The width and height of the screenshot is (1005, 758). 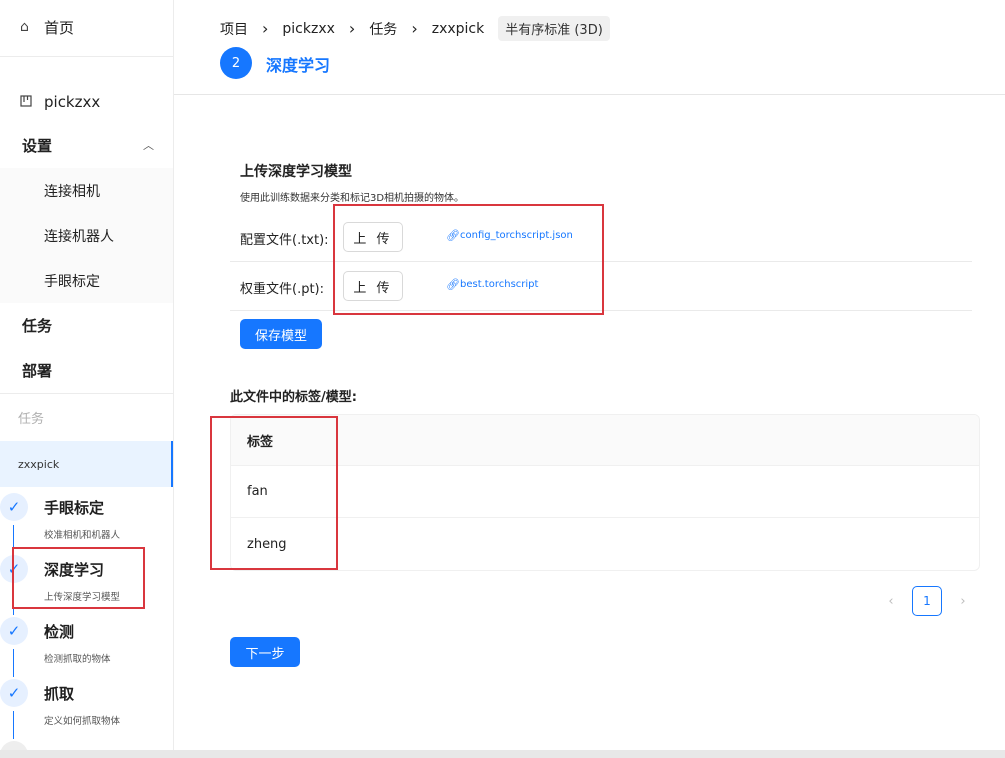 I want to click on sidebar-item-tasks: 任务, so click(x=86, y=325).